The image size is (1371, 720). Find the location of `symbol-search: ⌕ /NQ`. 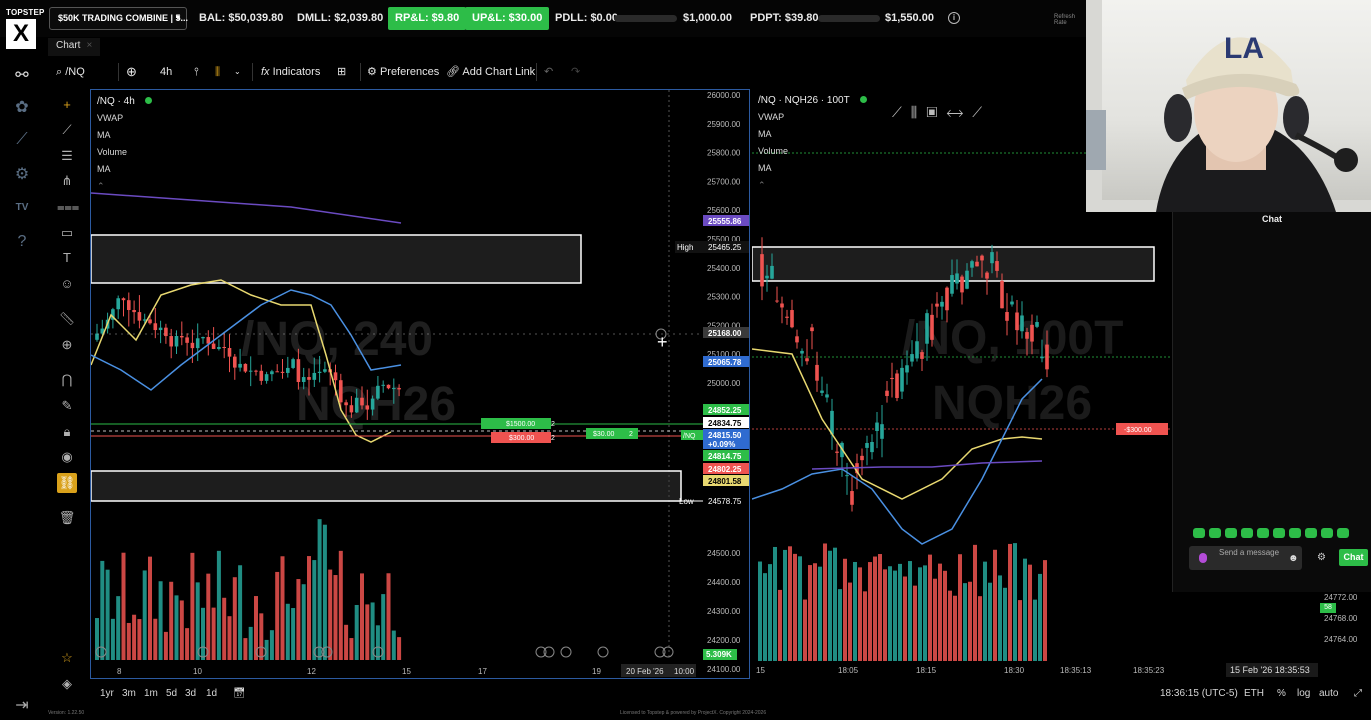

symbol-search: ⌕ /NQ is located at coordinates (70, 72).